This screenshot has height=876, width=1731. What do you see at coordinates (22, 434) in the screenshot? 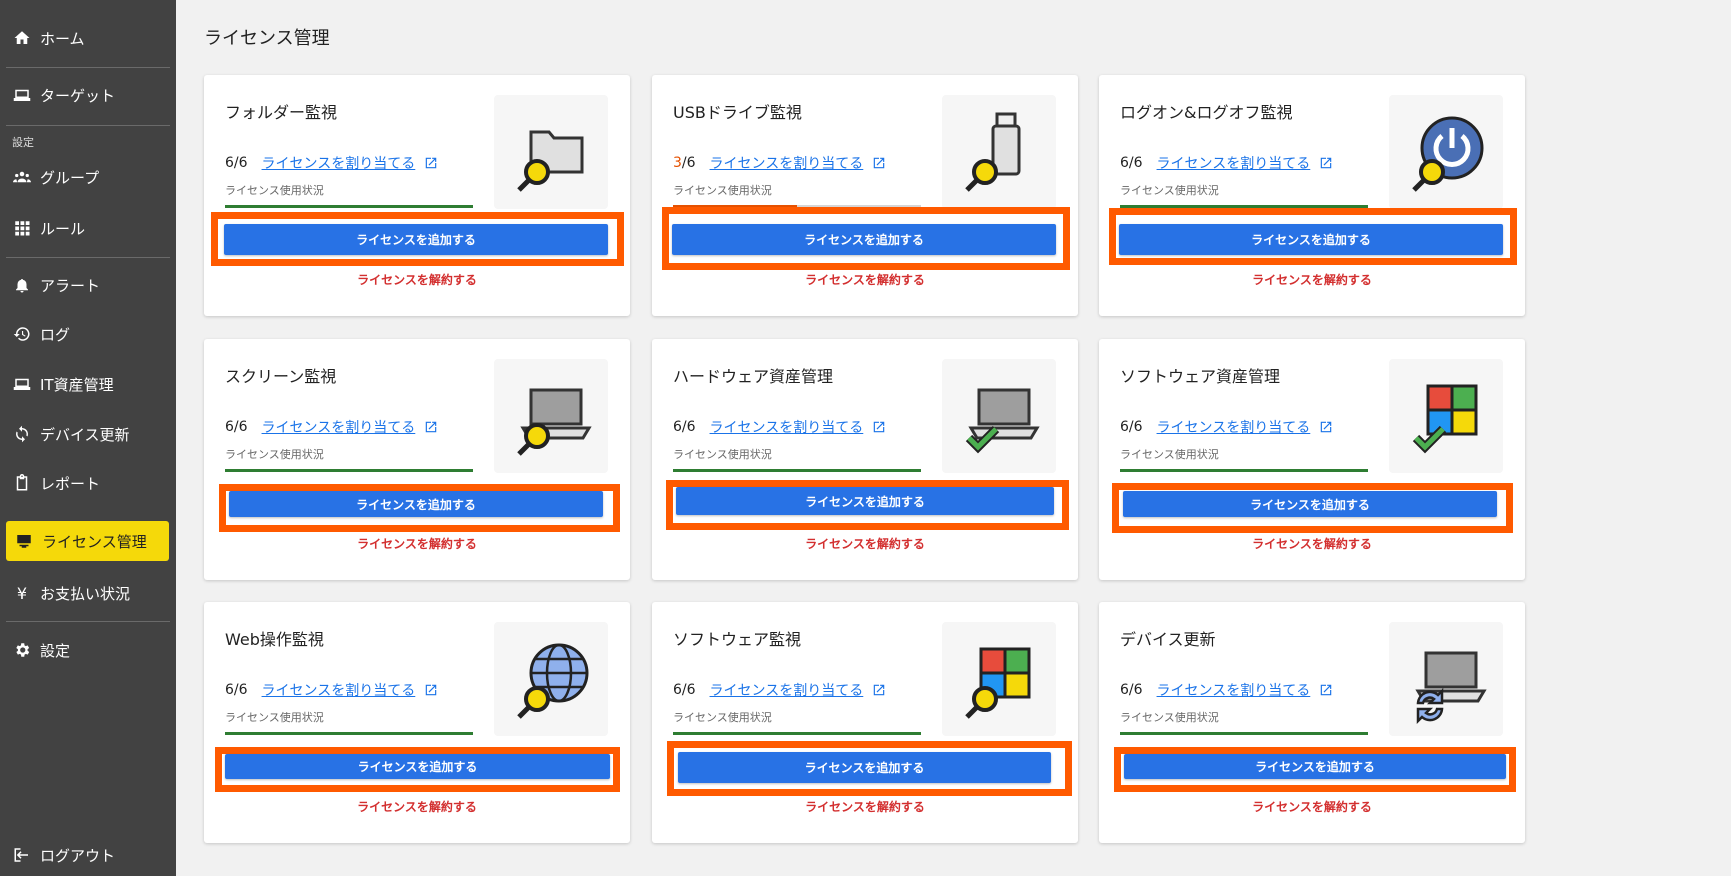
I see `sync-icon` at bounding box center [22, 434].